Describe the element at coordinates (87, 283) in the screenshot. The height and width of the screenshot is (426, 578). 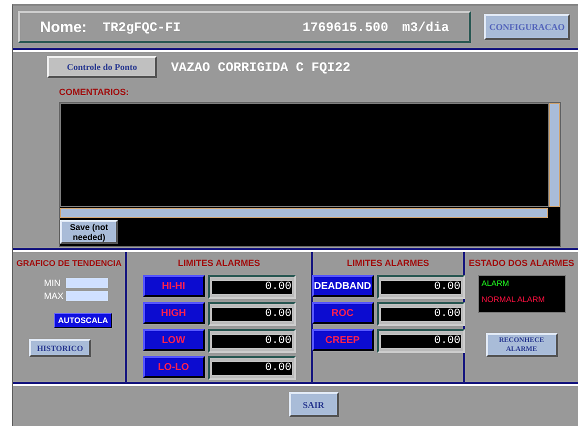
I see `min-field` at that location.